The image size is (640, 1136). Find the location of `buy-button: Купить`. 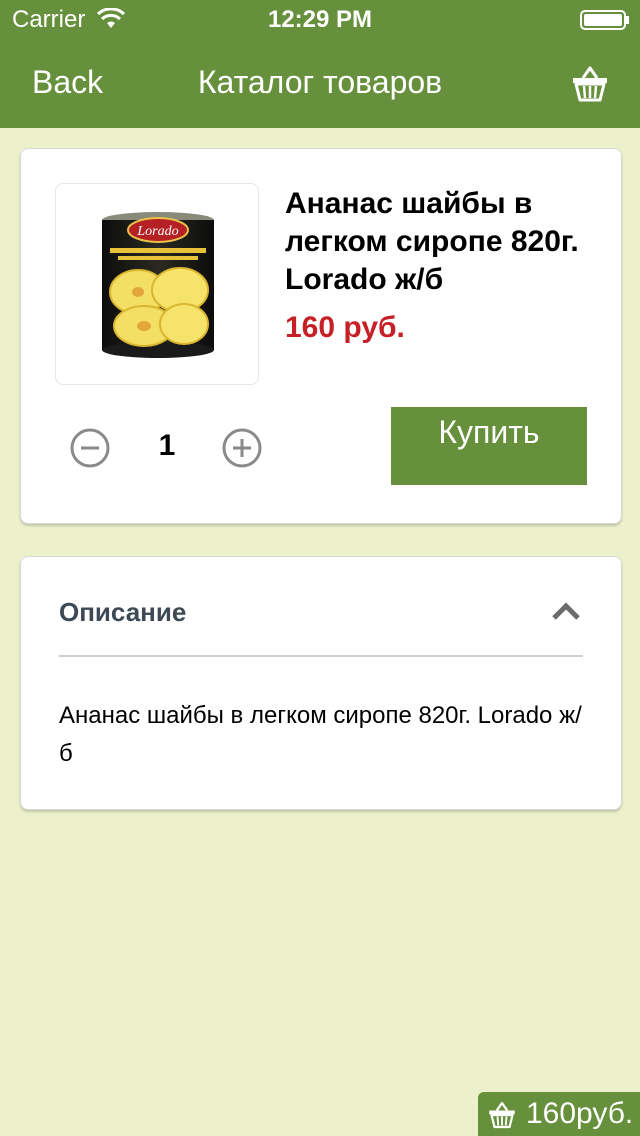

buy-button: Купить is located at coordinates (489, 446).